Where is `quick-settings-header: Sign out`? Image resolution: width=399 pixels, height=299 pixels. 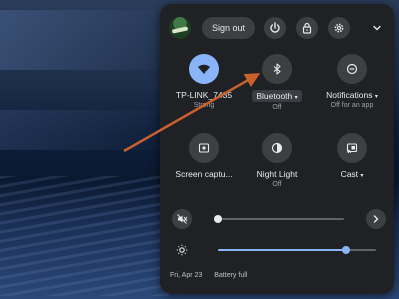
quick-settings-header: Sign out is located at coordinates (277, 28).